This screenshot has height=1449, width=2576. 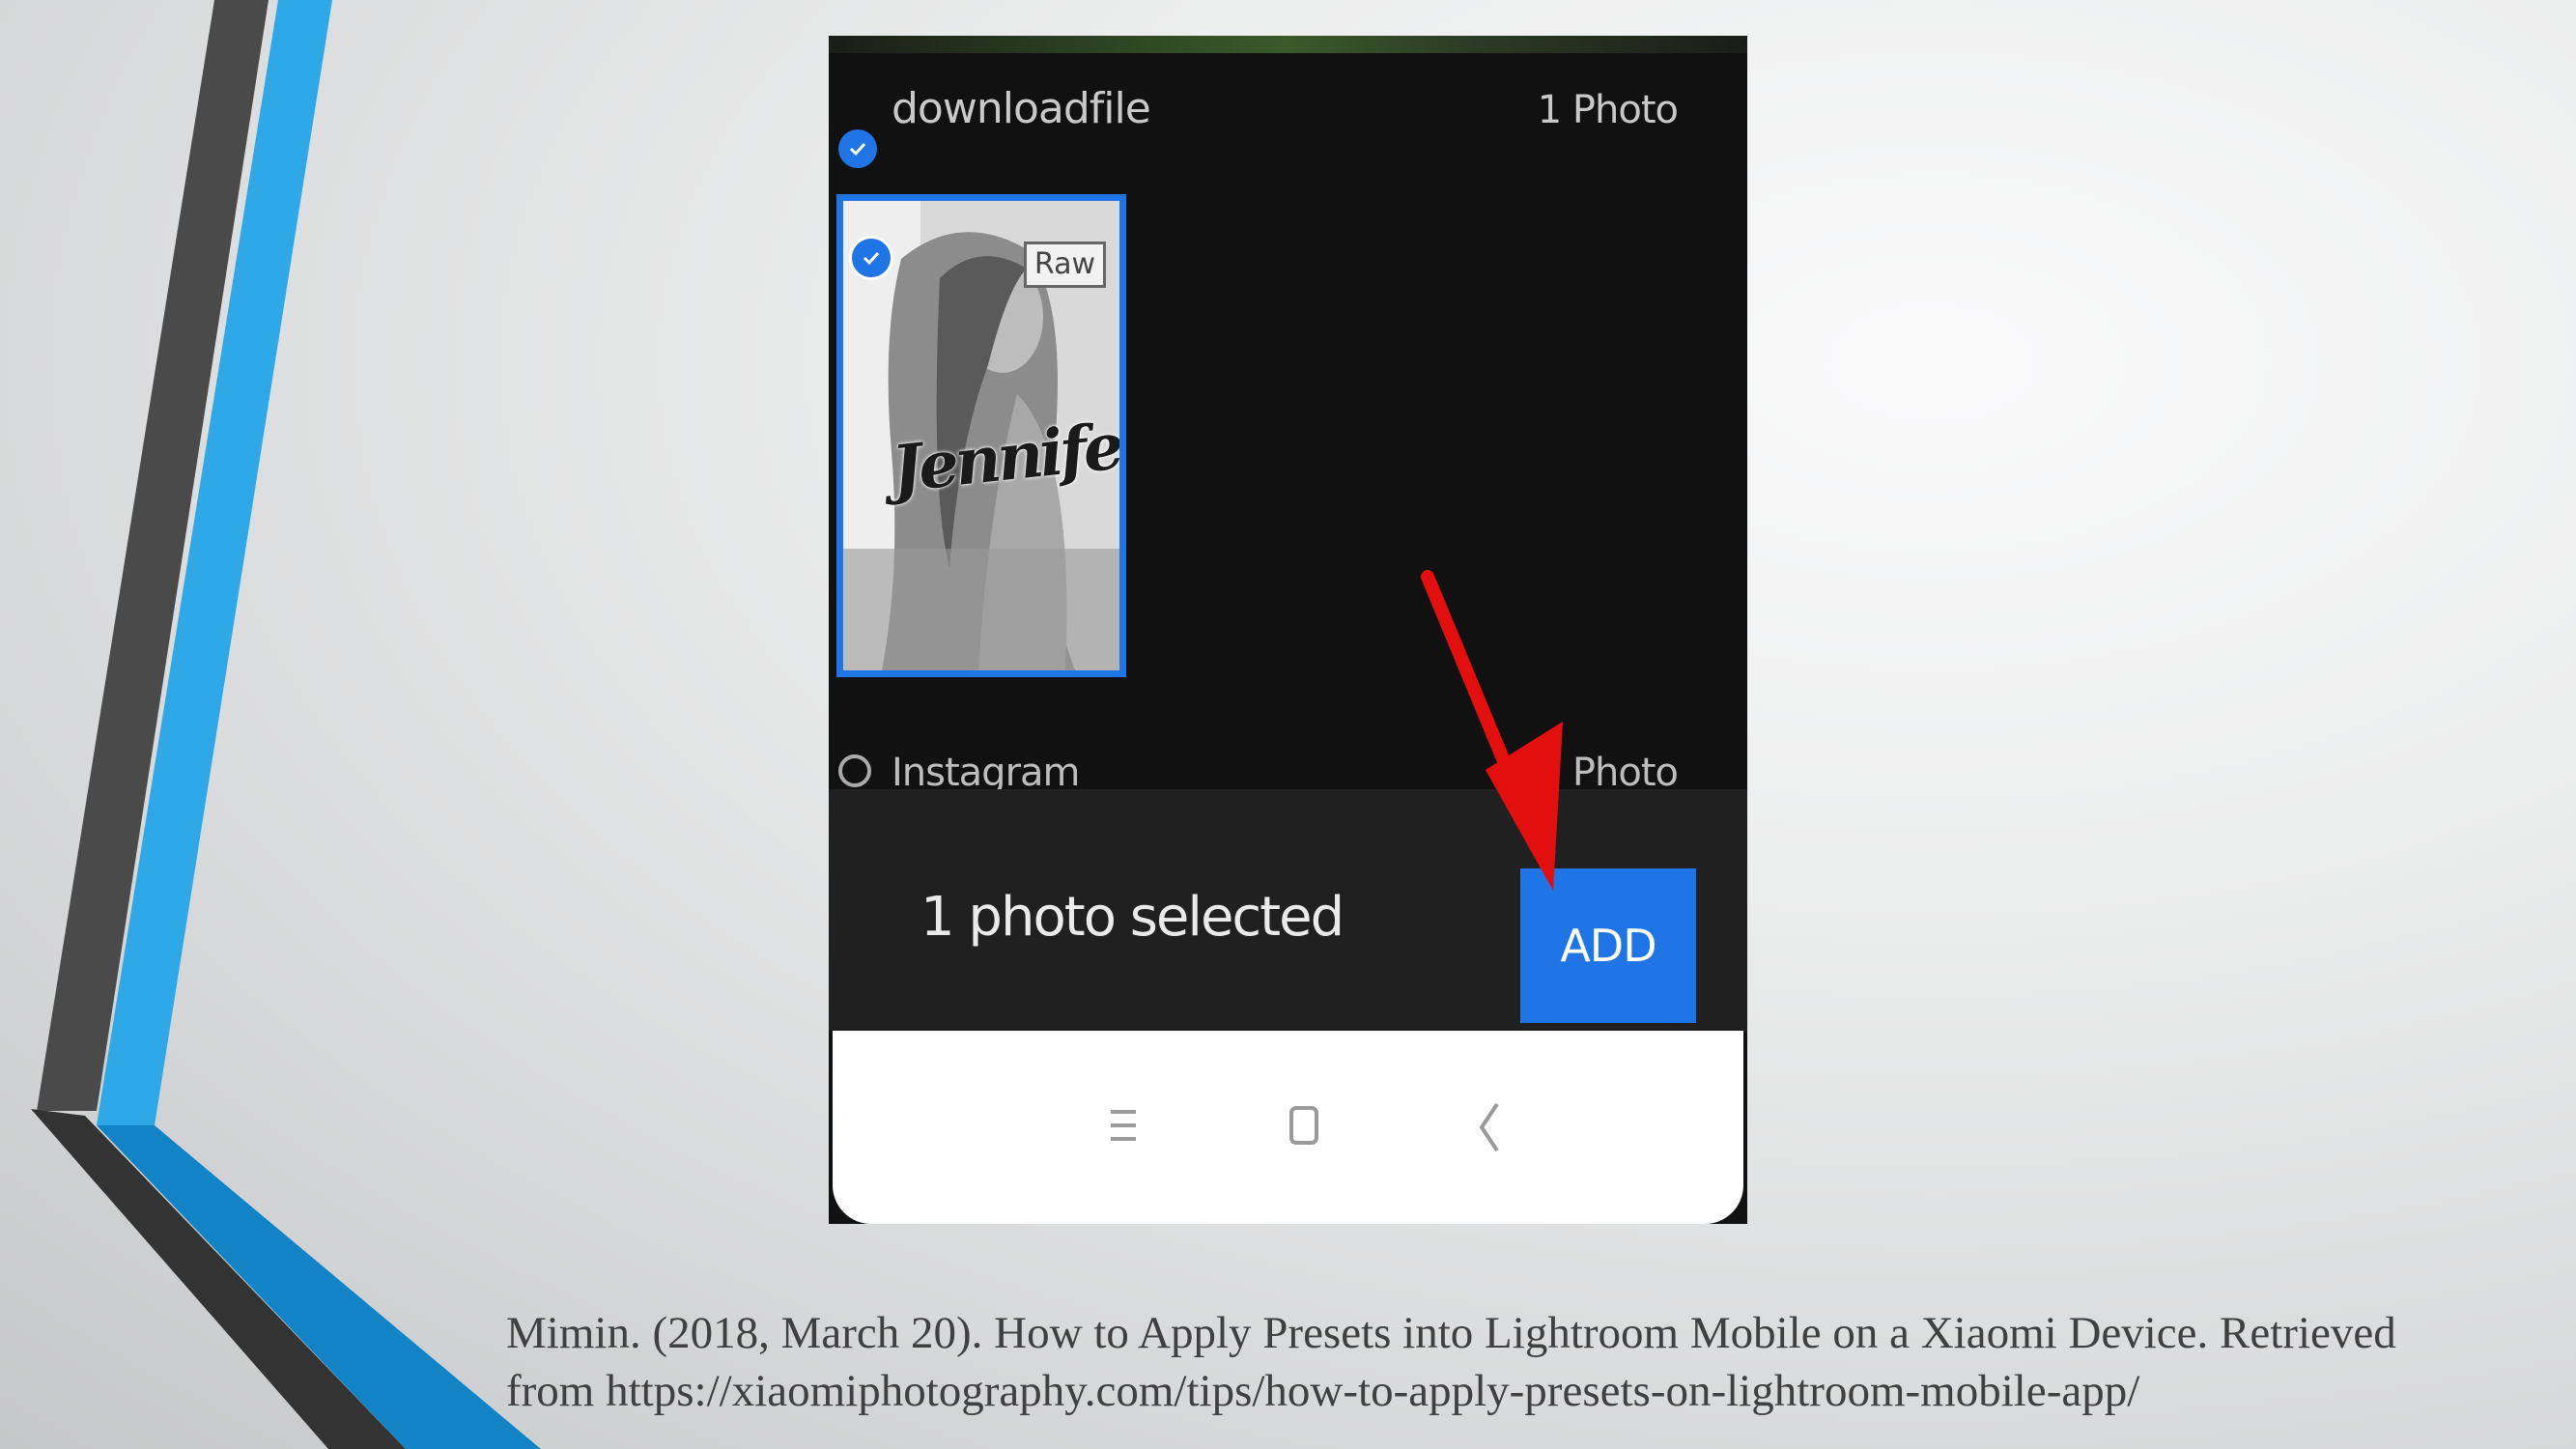 I want to click on dark-corner, so click(x=218, y=1279).